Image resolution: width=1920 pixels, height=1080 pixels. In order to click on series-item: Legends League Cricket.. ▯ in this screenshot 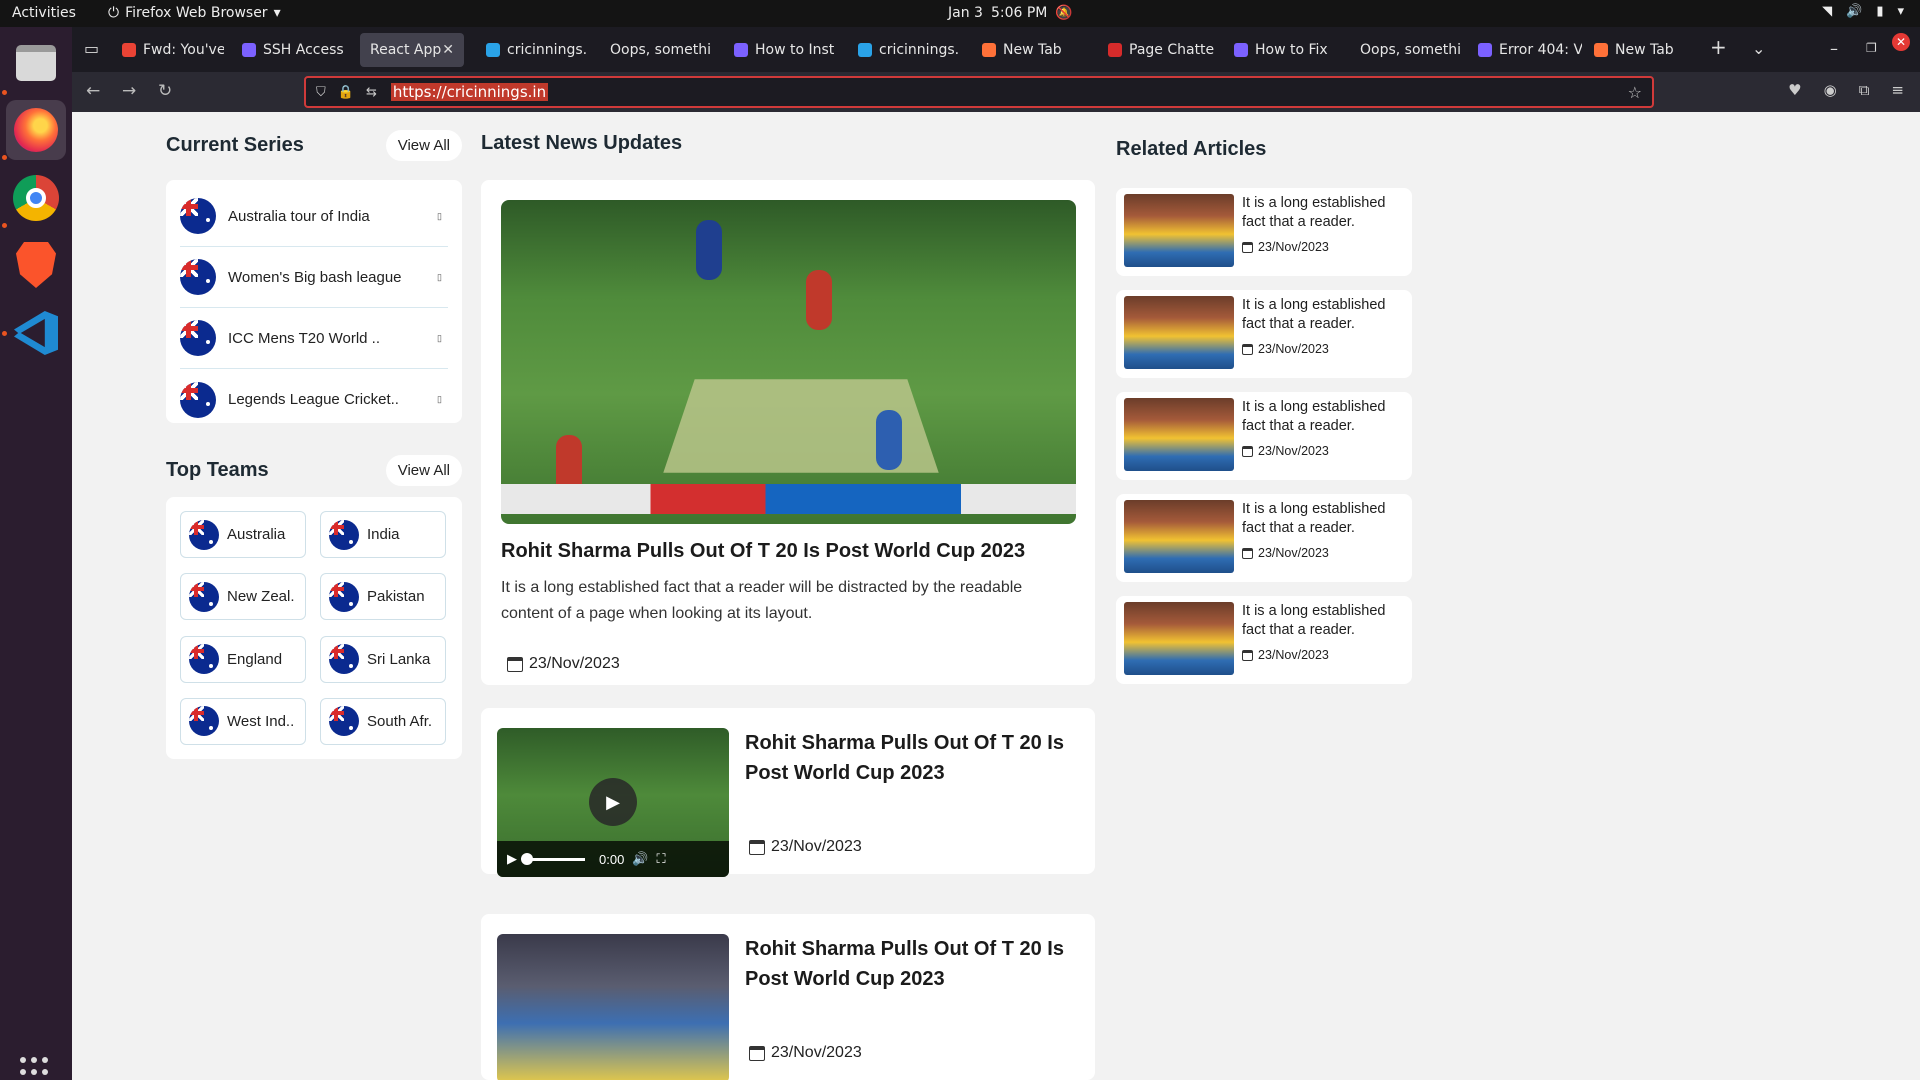, I will do `click(314, 399)`.